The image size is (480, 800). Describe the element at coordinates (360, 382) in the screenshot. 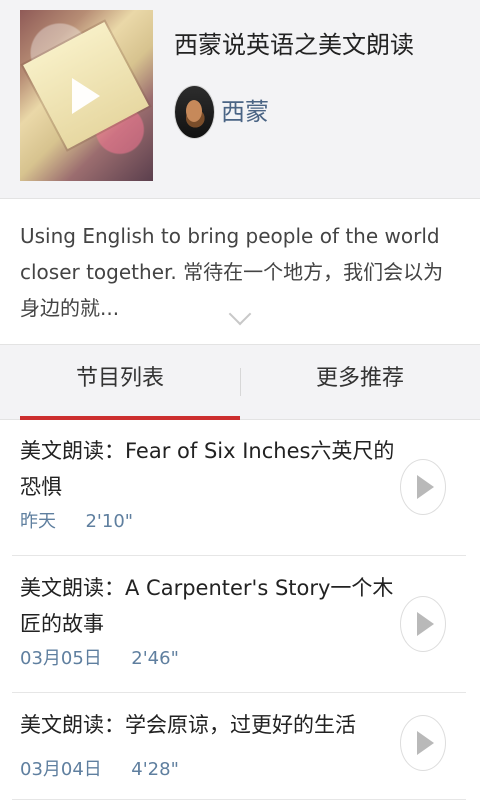

I see `tab-more-recommendations: 更多推荐` at that location.